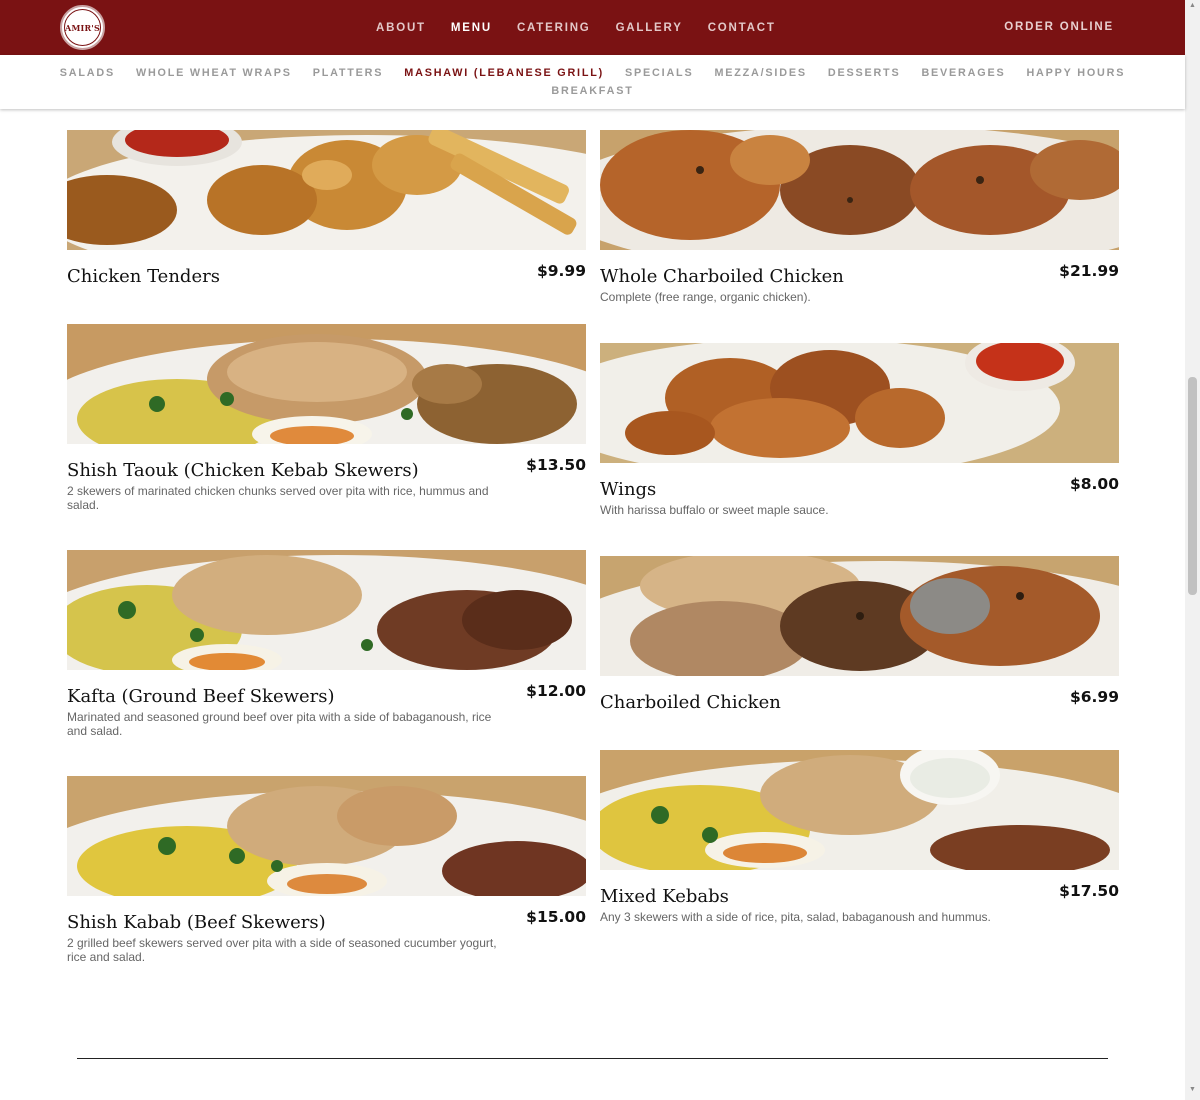 Image resolution: width=1200 pixels, height=1100 pixels. What do you see at coordinates (659, 73) in the screenshot?
I see `category-specials: SPECIALS` at bounding box center [659, 73].